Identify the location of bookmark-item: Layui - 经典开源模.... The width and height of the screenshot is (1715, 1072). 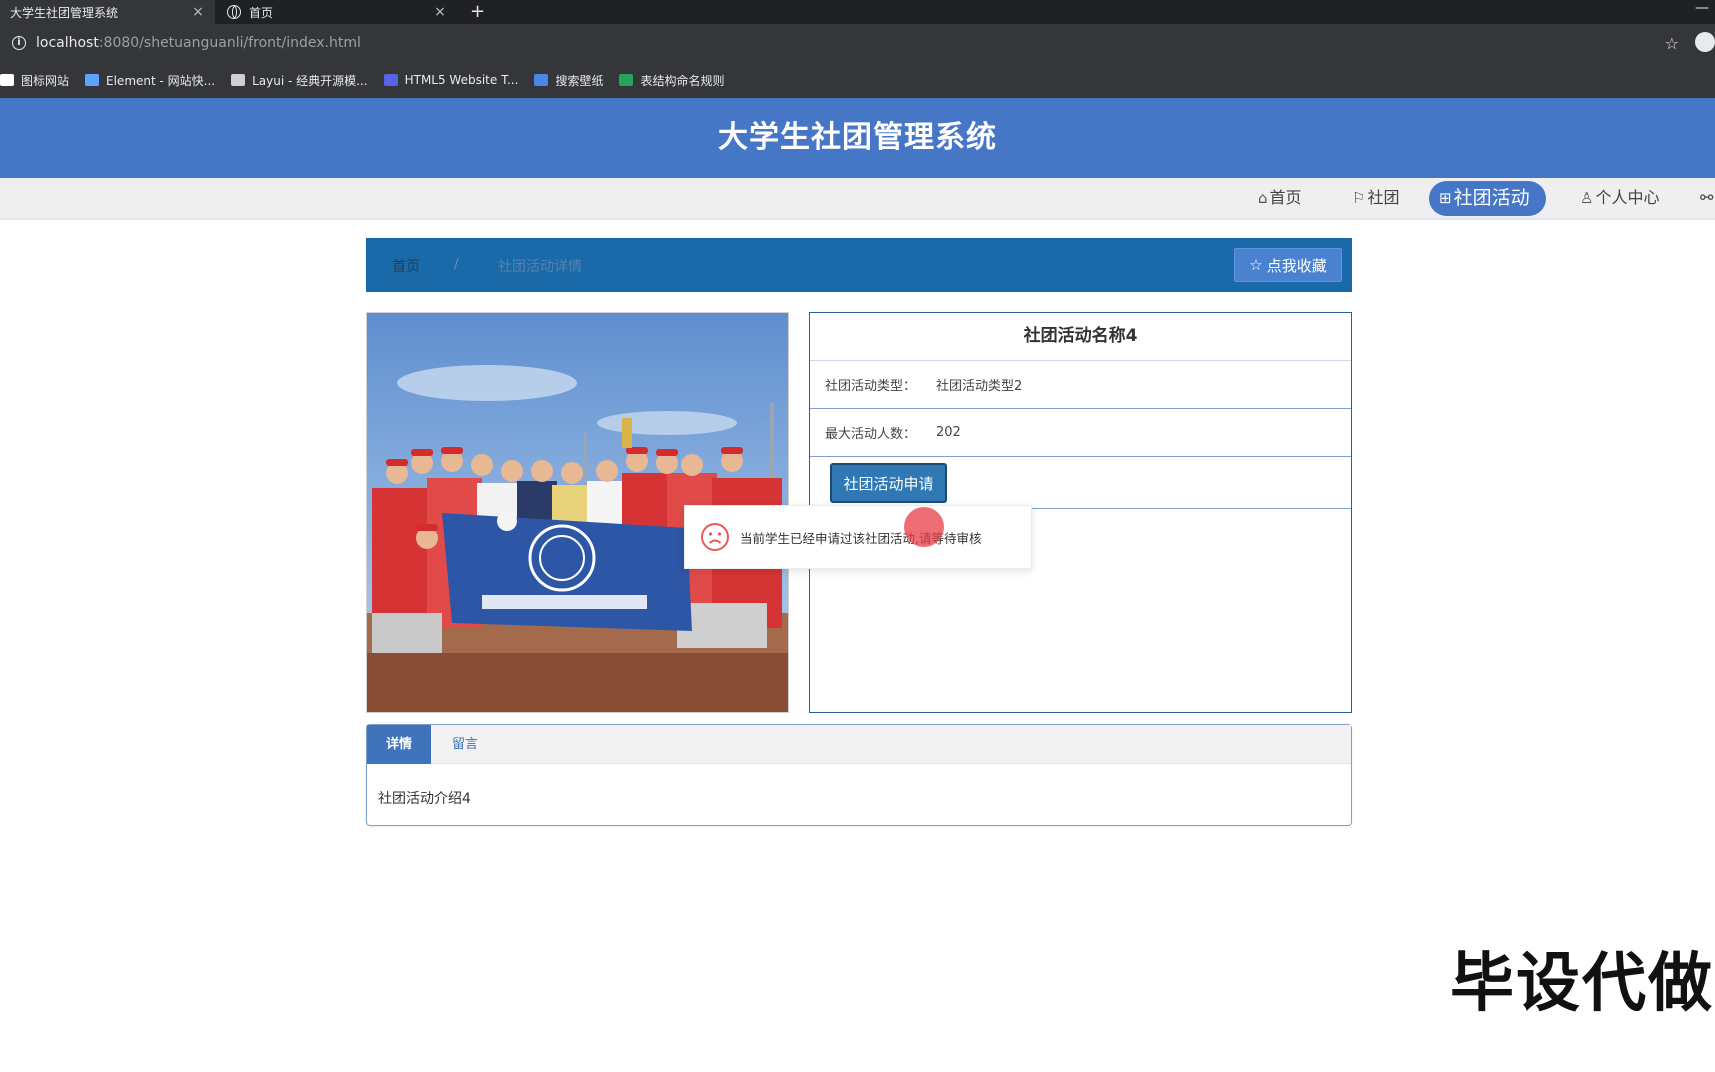
(299, 80).